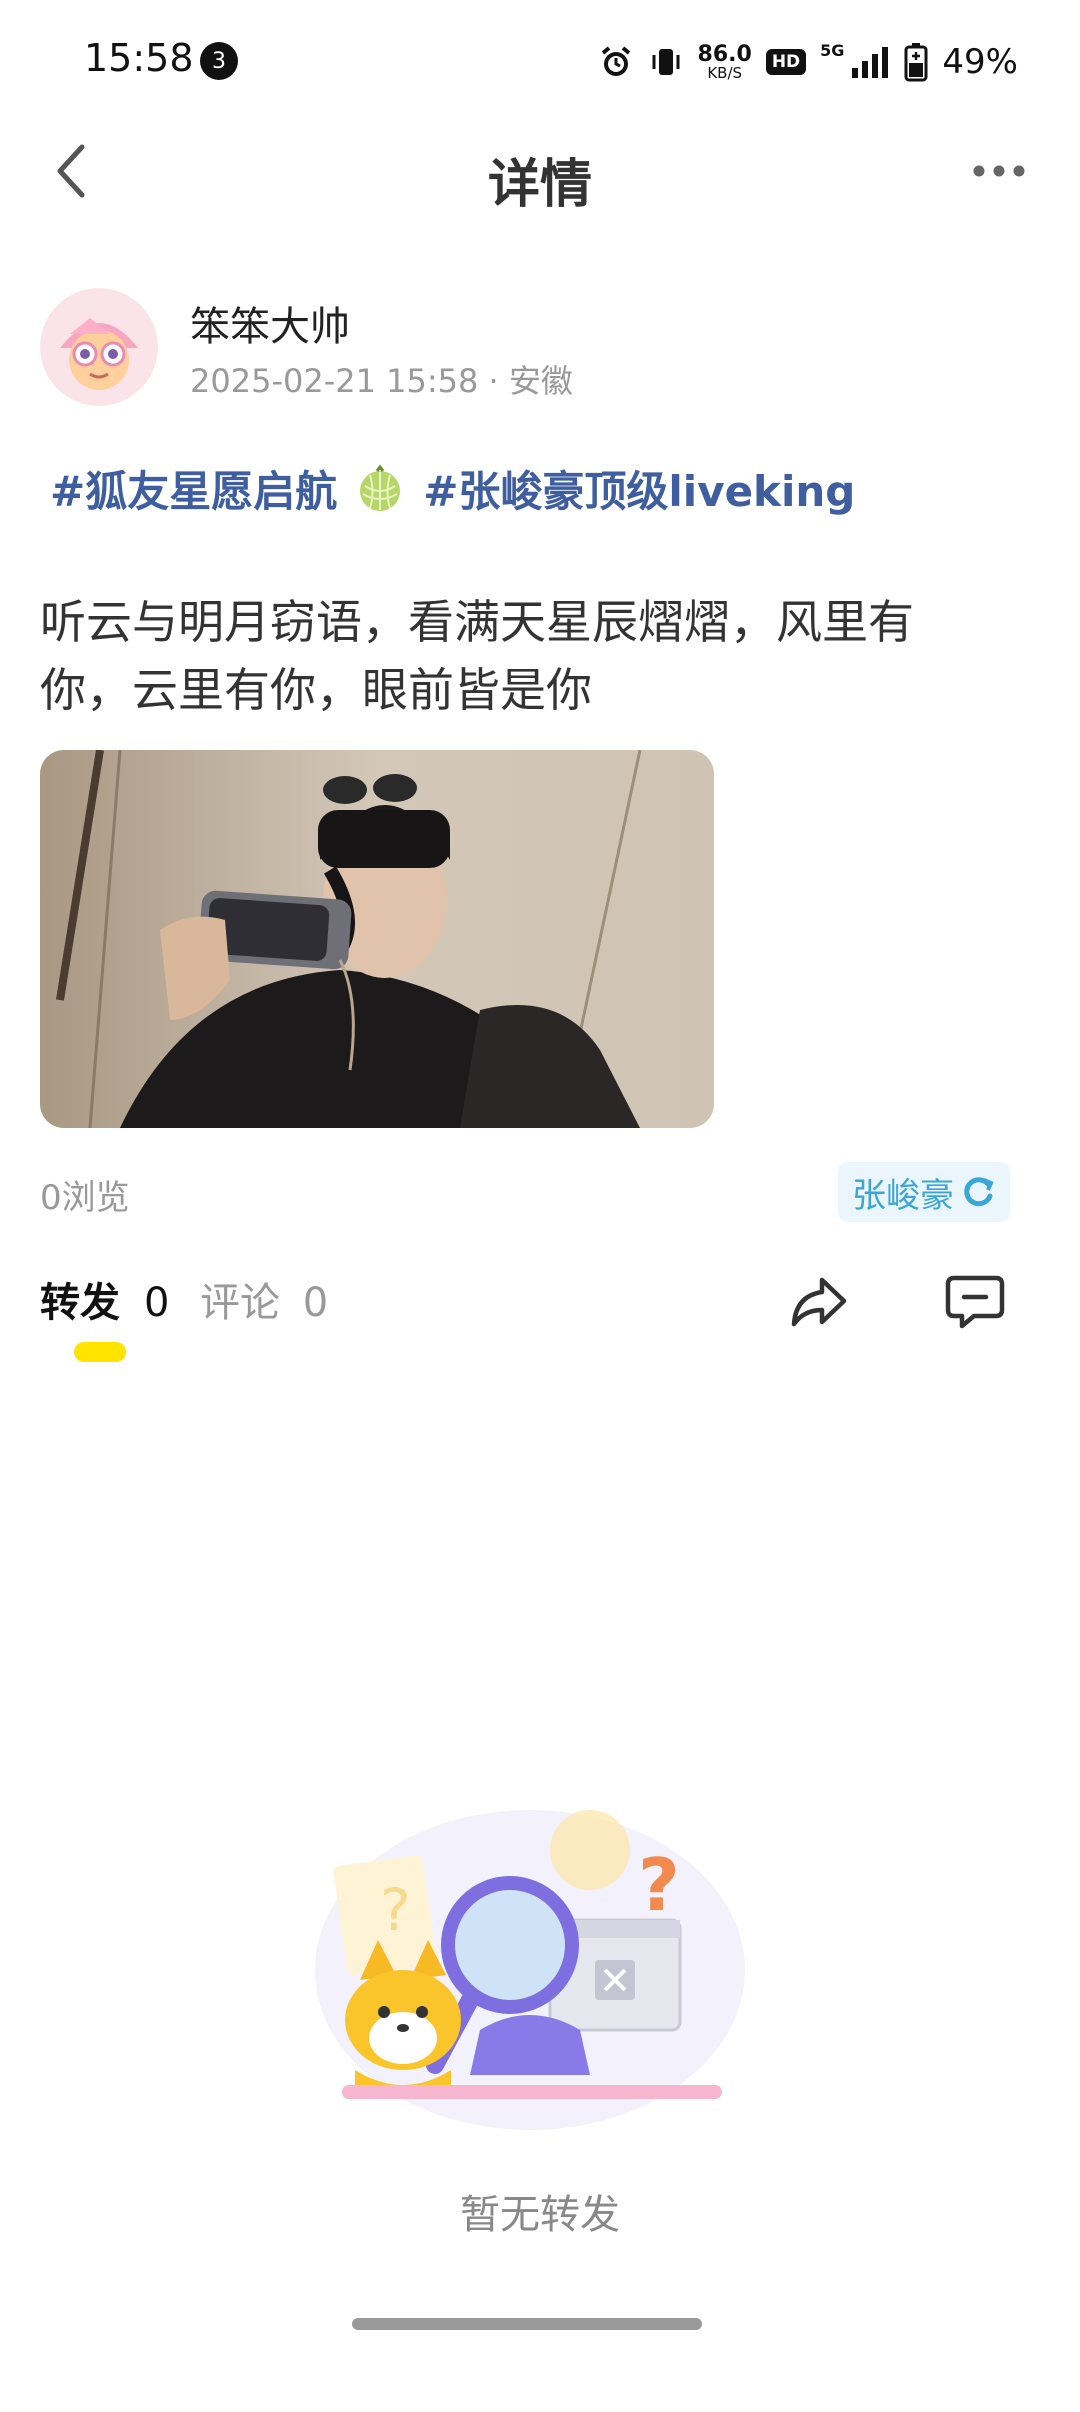 This screenshot has width=1080, height=2412. What do you see at coordinates (219, 61) in the screenshot?
I see `notification-badge: 3` at bounding box center [219, 61].